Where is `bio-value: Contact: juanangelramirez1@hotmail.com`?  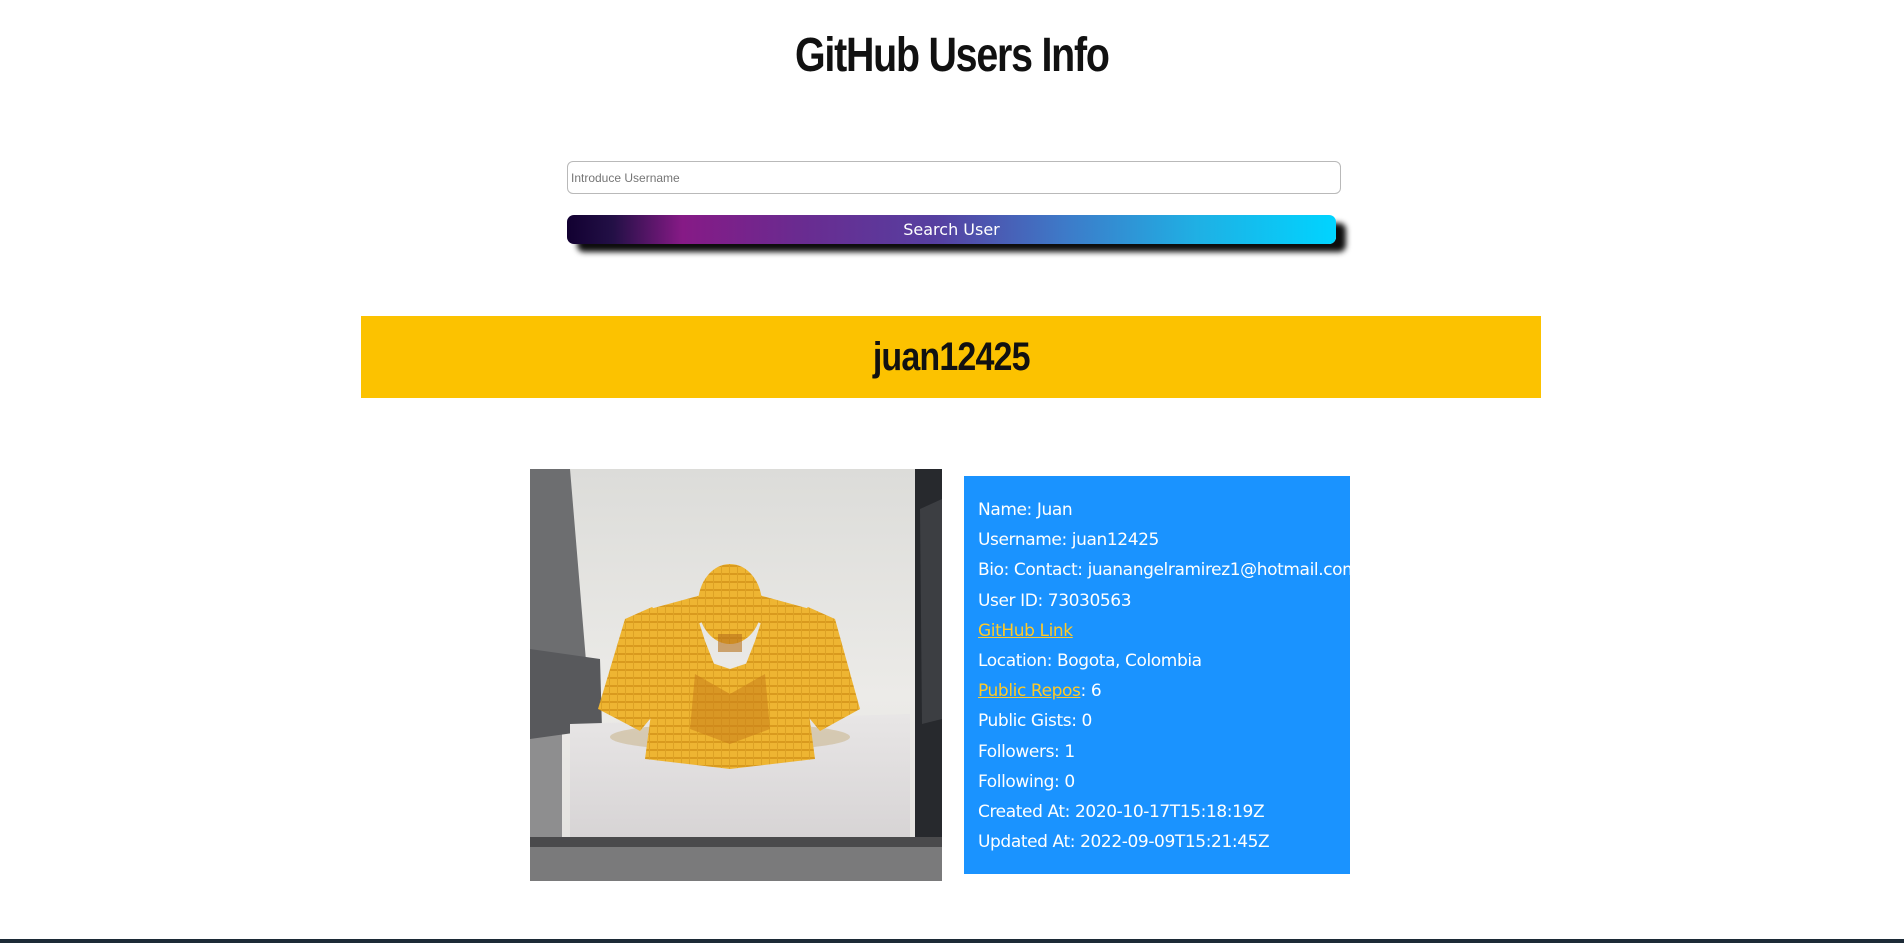
bio-value: Contact: juanangelramirez1@hotmail.com is located at coordinates (1186, 570).